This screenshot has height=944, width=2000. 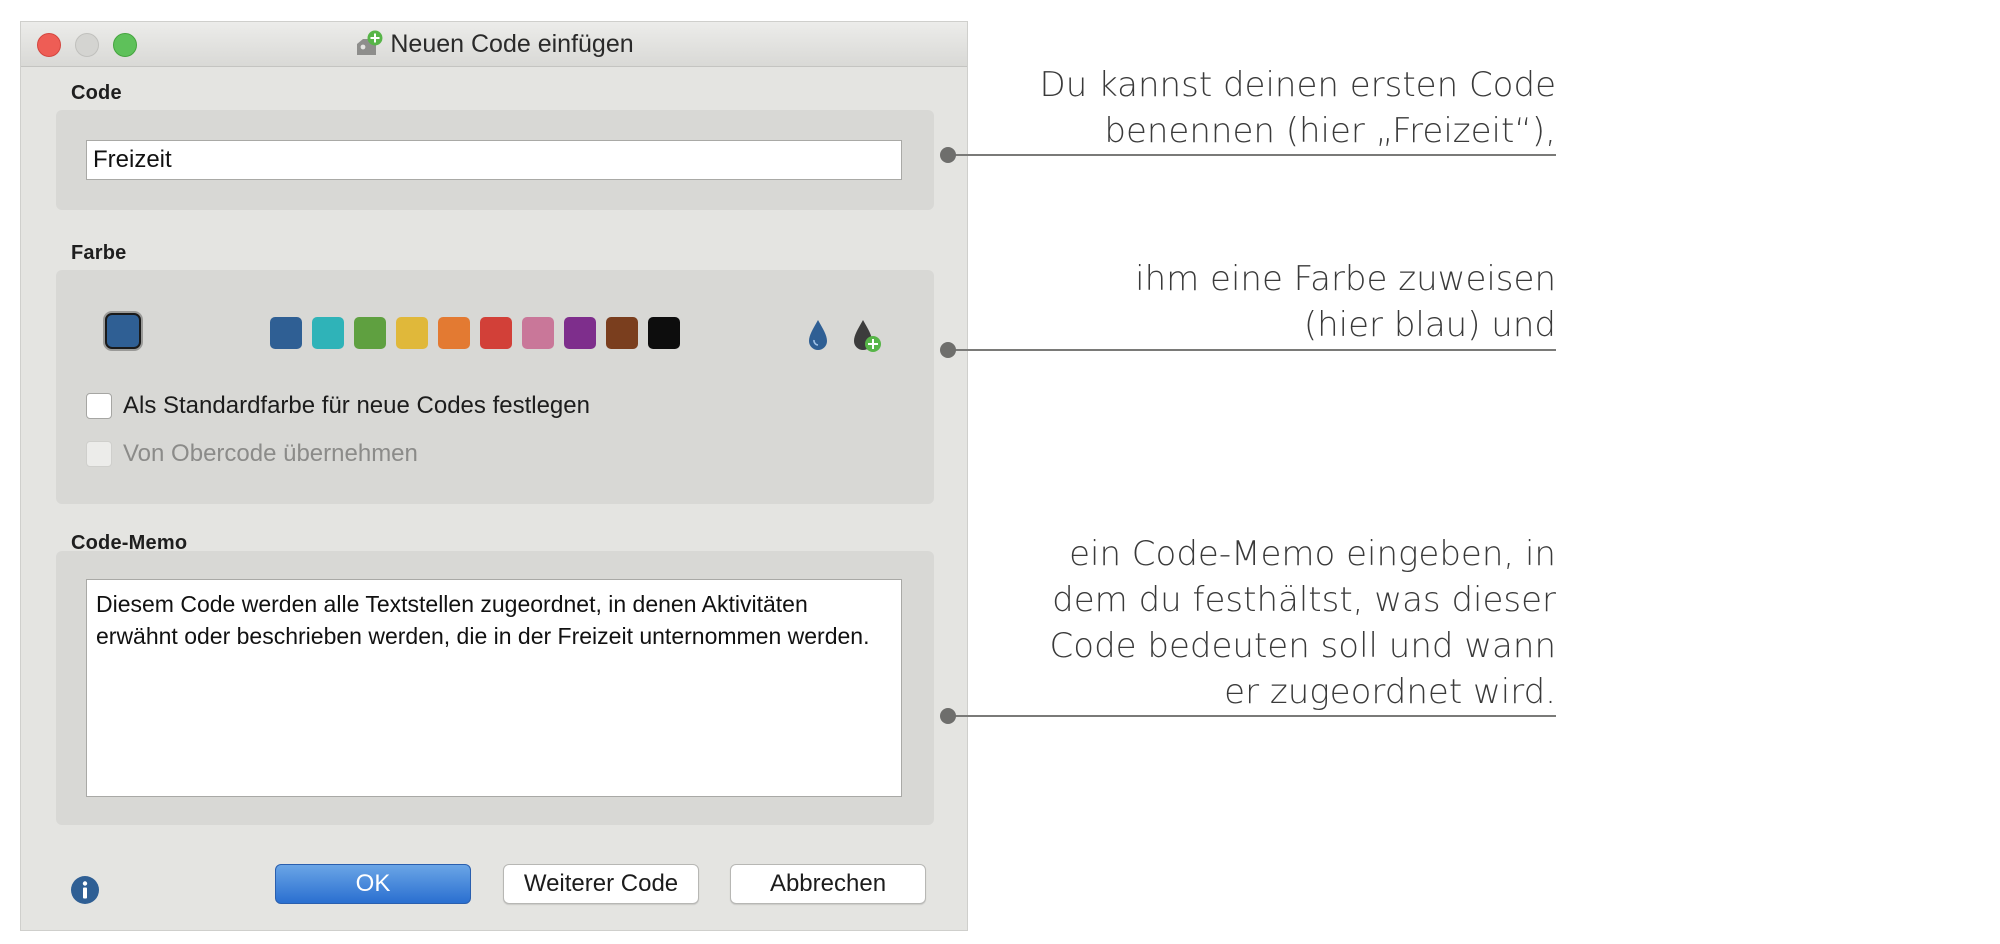 What do you see at coordinates (1312, 554) in the screenshot?
I see `annotation-line: ein Code-Memo eingeben, in` at bounding box center [1312, 554].